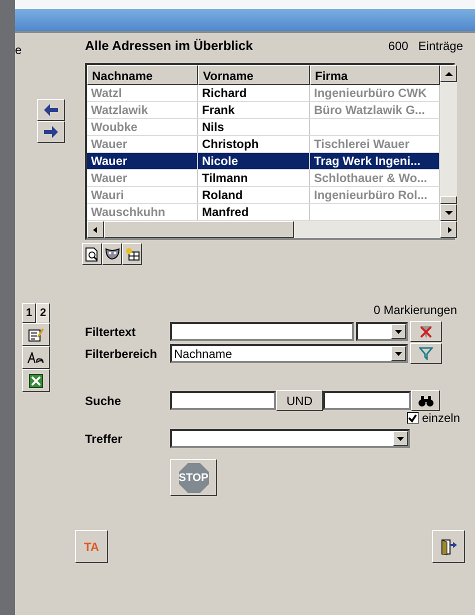 This screenshot has width=475, height=615. What do you see at coordinates (254, 195) in the screenshot?
I see `table-cell: Roland` at bounding box center [254, 195].